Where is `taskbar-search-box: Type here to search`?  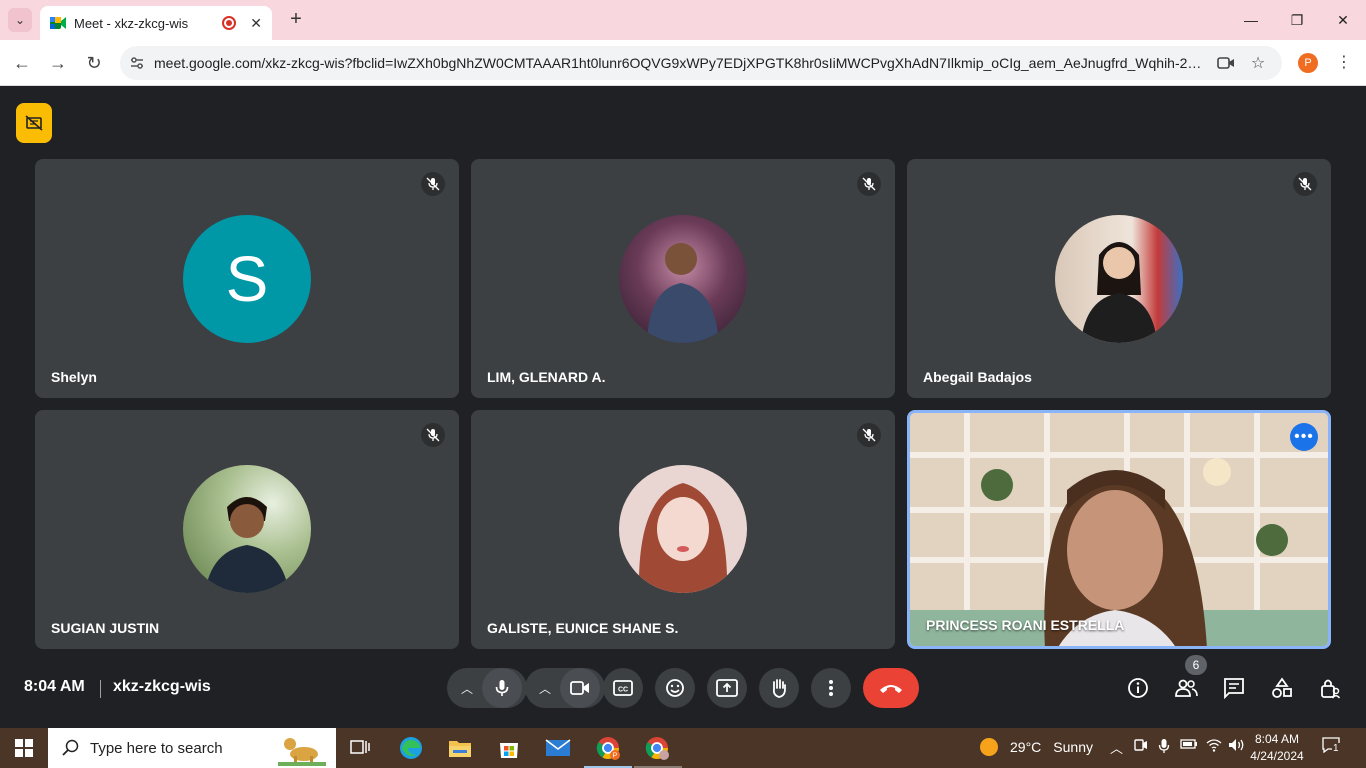
taskbar-search-box: Type here to search is located at coordinates (192, 748).